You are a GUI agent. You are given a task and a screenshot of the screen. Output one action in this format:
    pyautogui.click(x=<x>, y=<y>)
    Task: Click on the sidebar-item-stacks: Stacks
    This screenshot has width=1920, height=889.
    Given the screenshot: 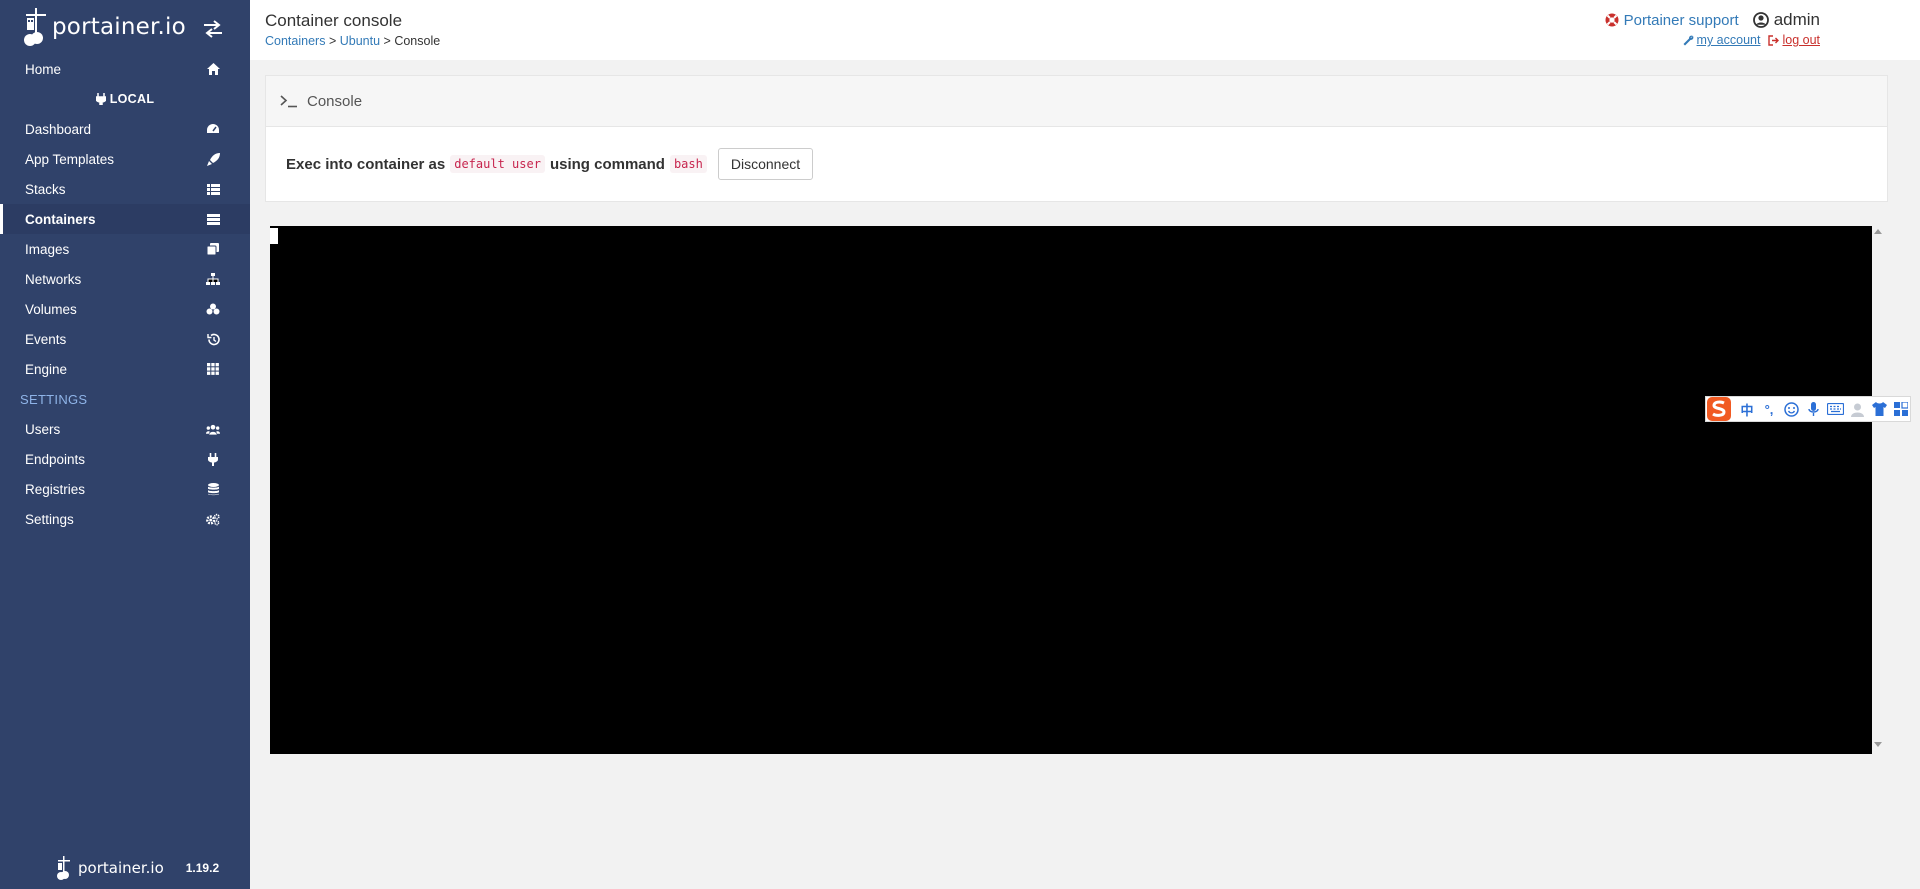 What is the action you would take?
    pyautogui.click(x=125, y=189)
    